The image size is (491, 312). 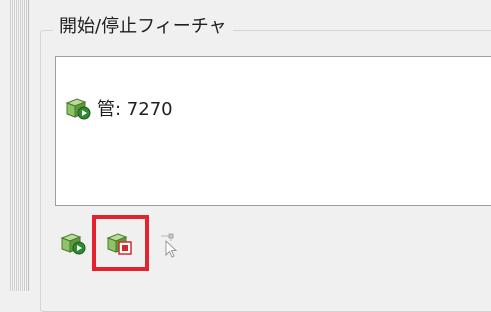 I want to click on pointer-select-icon, so click(x=170, y=245).